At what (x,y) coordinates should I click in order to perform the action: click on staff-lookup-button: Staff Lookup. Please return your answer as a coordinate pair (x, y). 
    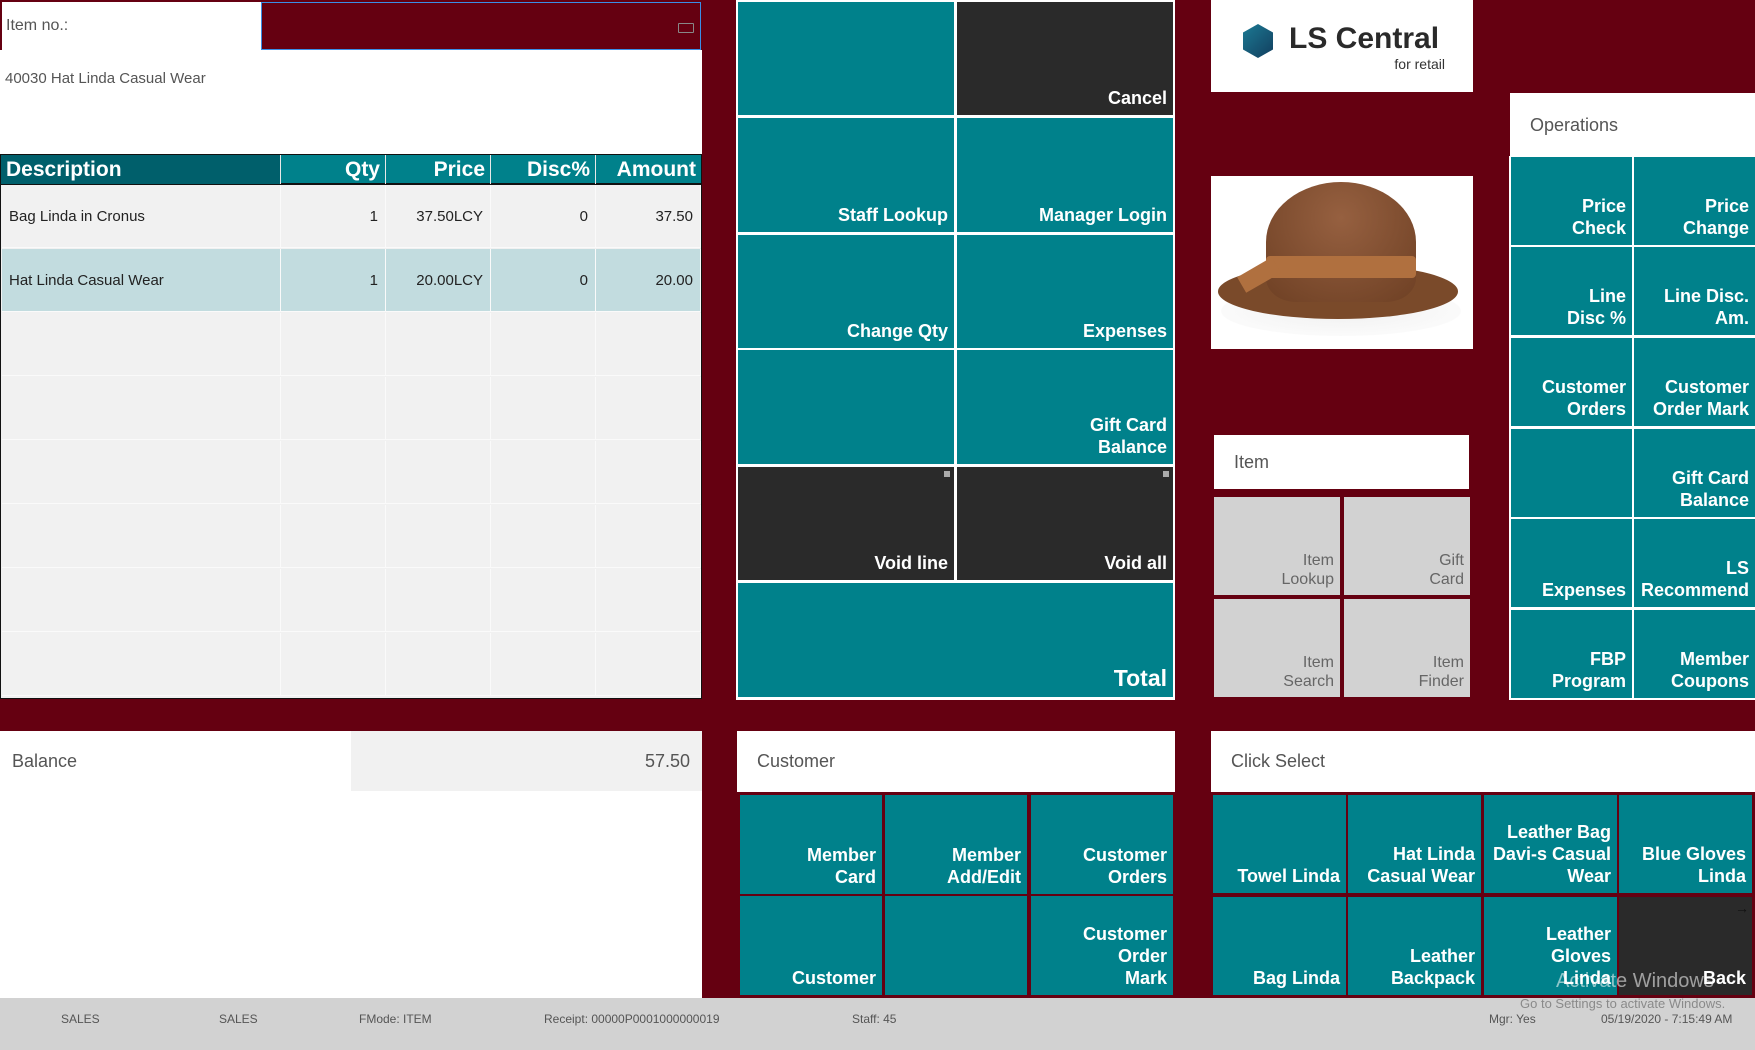
    Looking at the image, I should click on (846, 175).